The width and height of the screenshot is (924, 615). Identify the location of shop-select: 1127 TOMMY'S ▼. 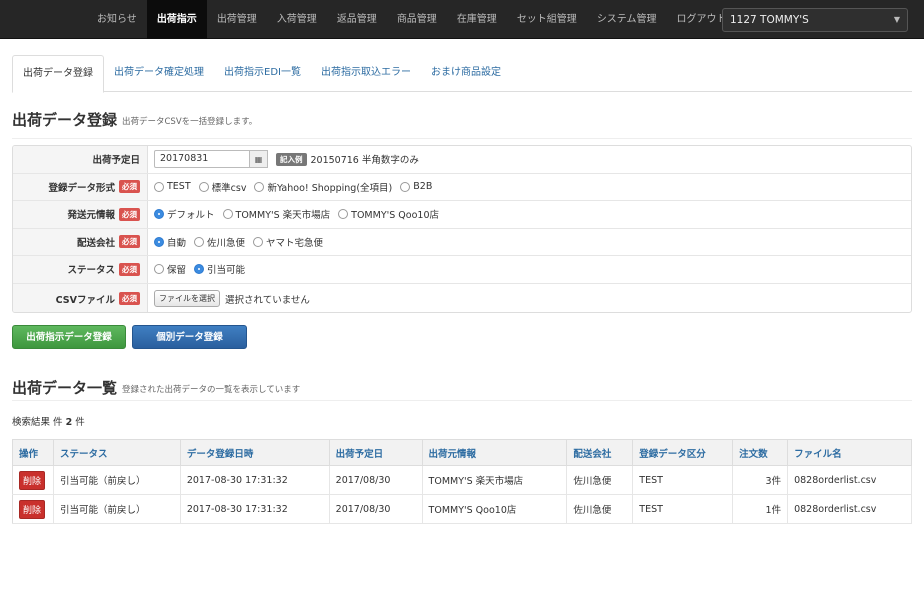
(815, 20).